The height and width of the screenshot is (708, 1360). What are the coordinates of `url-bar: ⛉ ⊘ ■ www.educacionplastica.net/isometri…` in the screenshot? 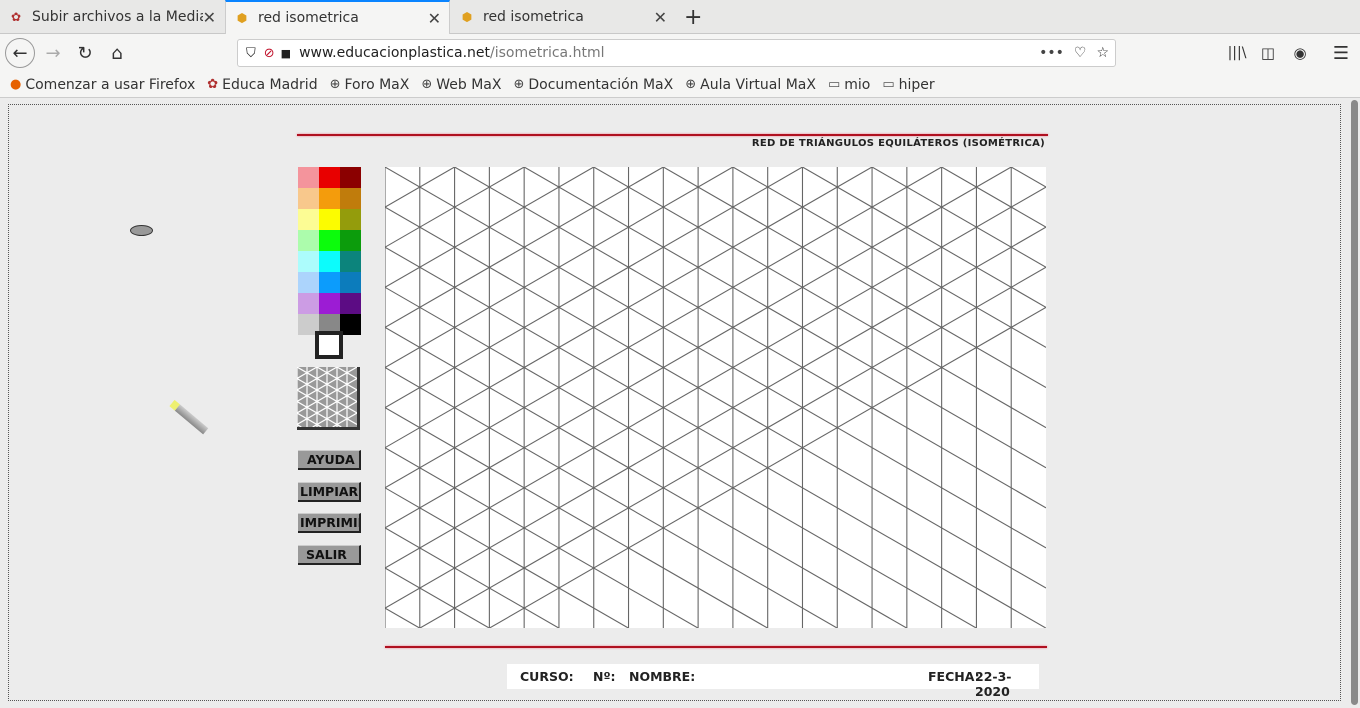 It's located at (676, 53).